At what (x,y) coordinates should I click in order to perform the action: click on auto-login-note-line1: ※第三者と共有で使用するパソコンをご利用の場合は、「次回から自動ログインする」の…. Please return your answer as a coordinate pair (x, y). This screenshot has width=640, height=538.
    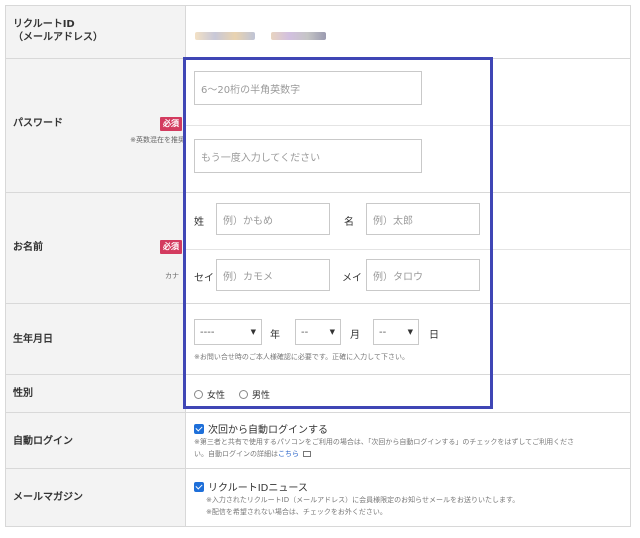
    Looking at the image, I should click on (384, 442).